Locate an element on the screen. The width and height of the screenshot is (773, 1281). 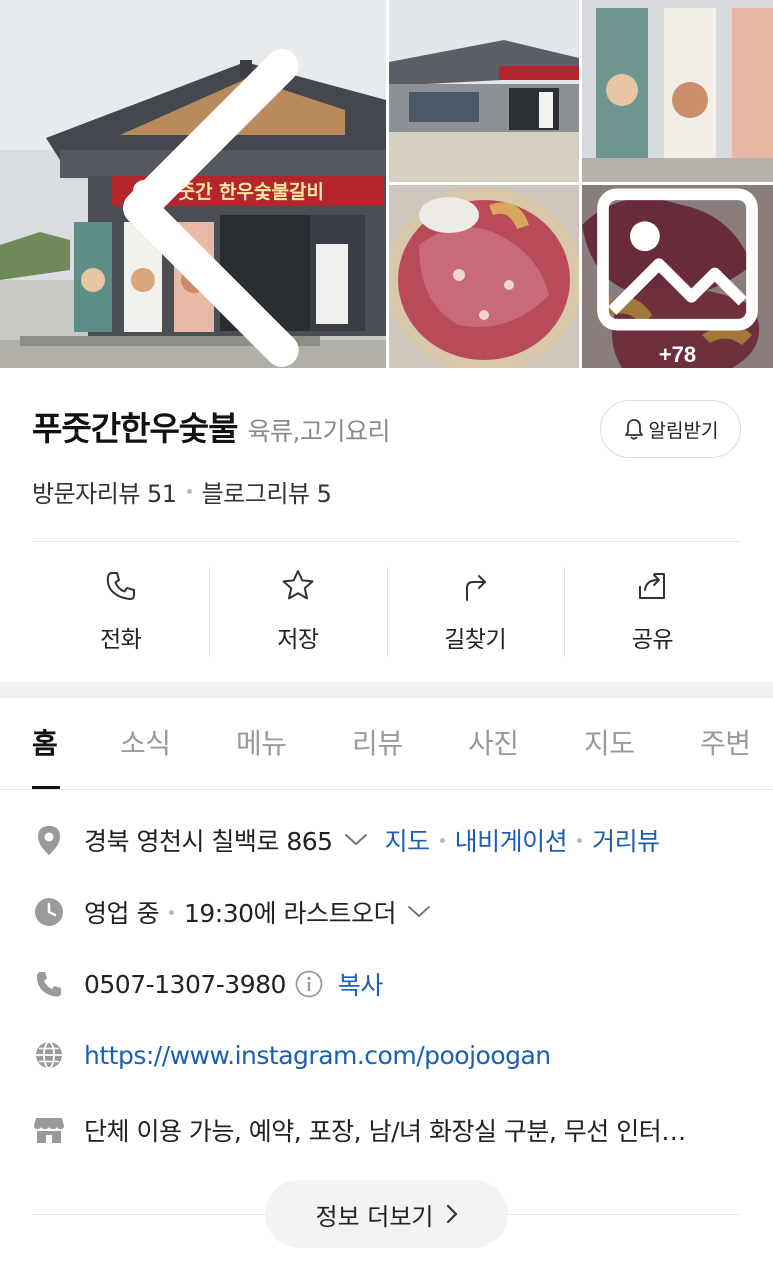
phone-row: 0507-1307-3980 복사 is located at coordinates (207, 984).